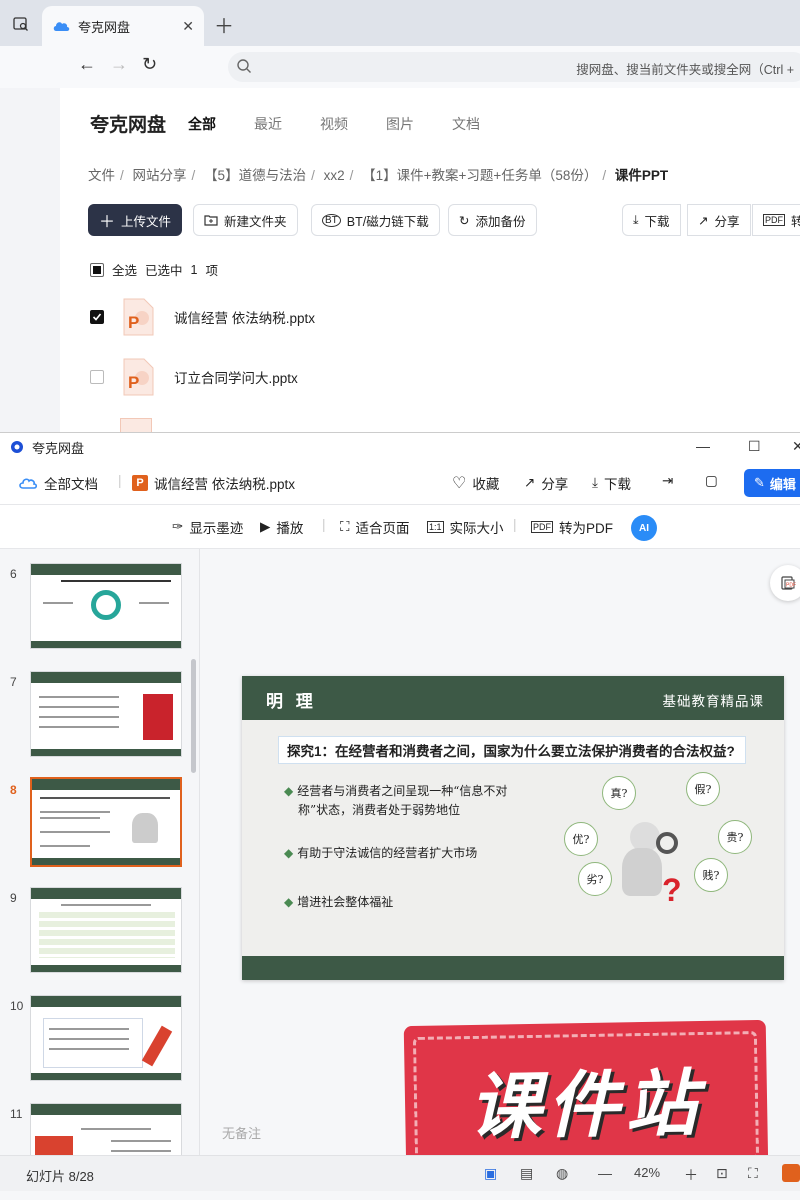 This screenshot has width=800, height=1200. I want to click on show-ink-button: ✑ 显示墨迹, so click(207, 527).